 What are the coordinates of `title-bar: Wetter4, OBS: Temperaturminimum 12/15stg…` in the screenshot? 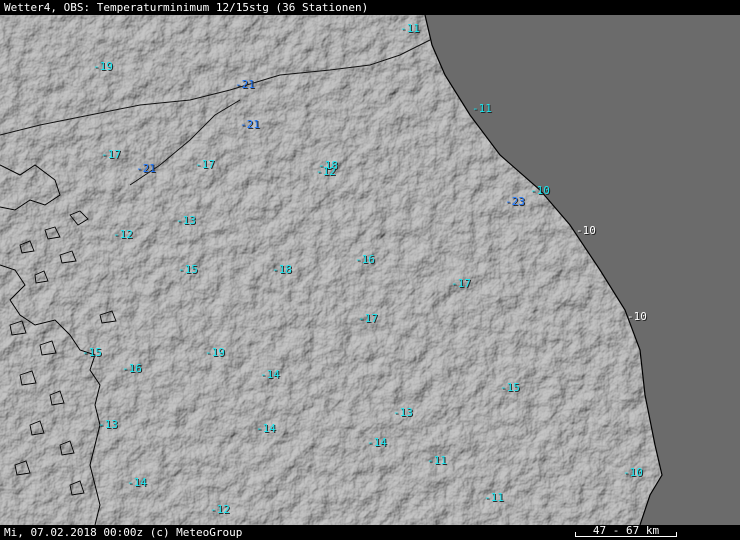 It's located at (370, 7).